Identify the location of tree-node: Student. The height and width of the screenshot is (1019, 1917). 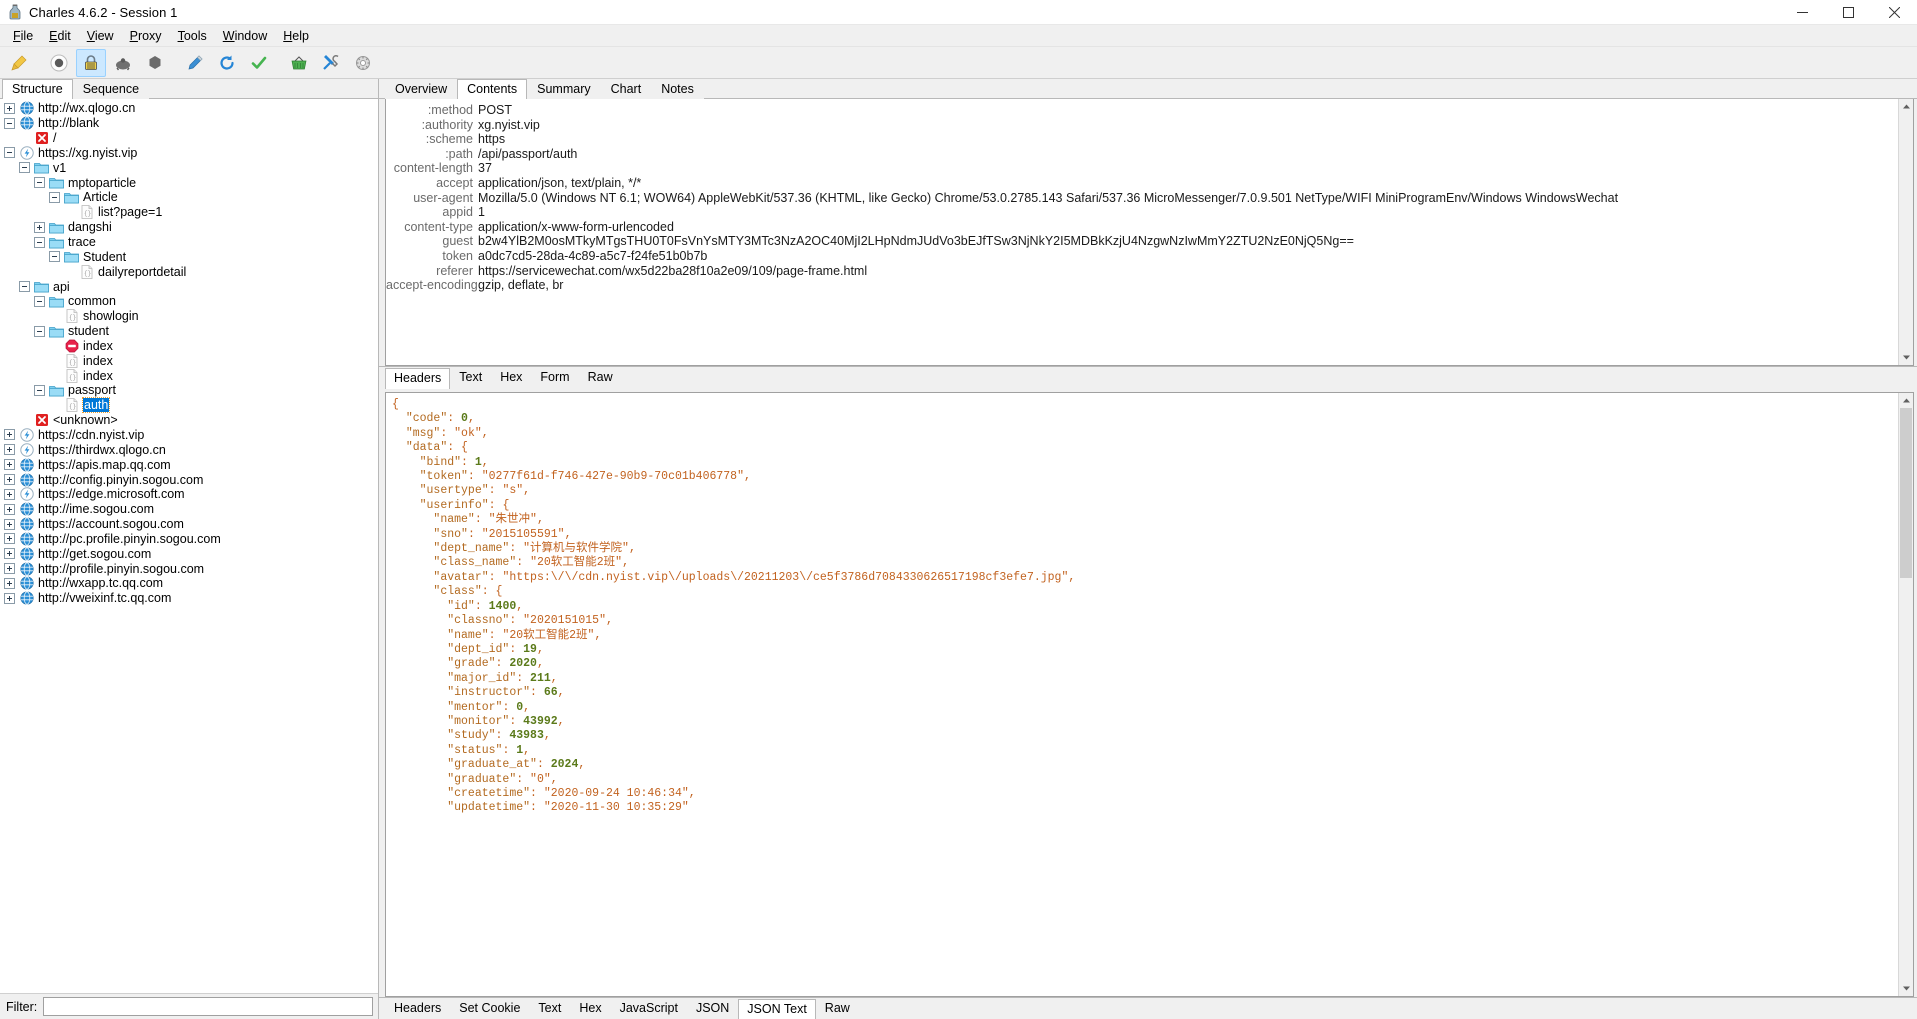
(189, 256).